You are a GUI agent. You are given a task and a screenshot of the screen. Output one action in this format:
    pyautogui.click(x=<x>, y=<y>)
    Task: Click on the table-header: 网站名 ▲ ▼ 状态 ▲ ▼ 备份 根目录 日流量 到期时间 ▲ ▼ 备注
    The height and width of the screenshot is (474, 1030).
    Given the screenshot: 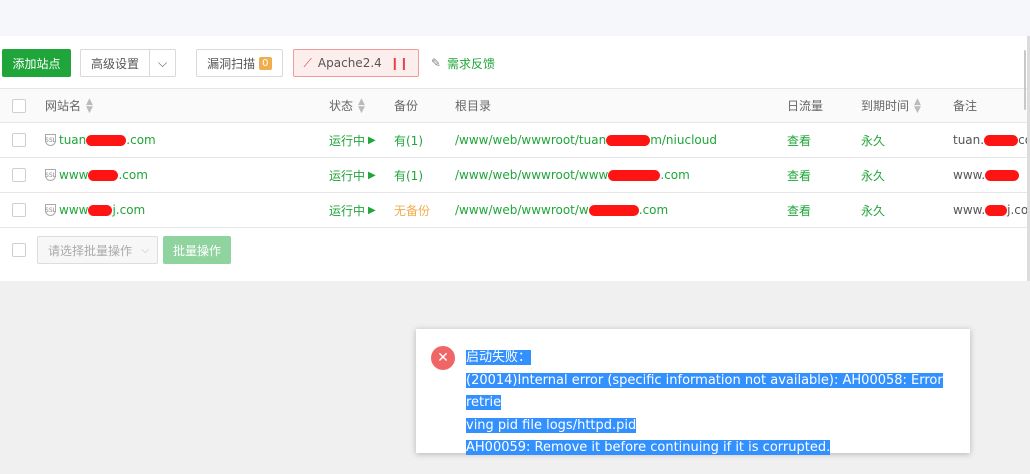 What is the action you would take?
    pyautogui.click(x=515, y=105)
    